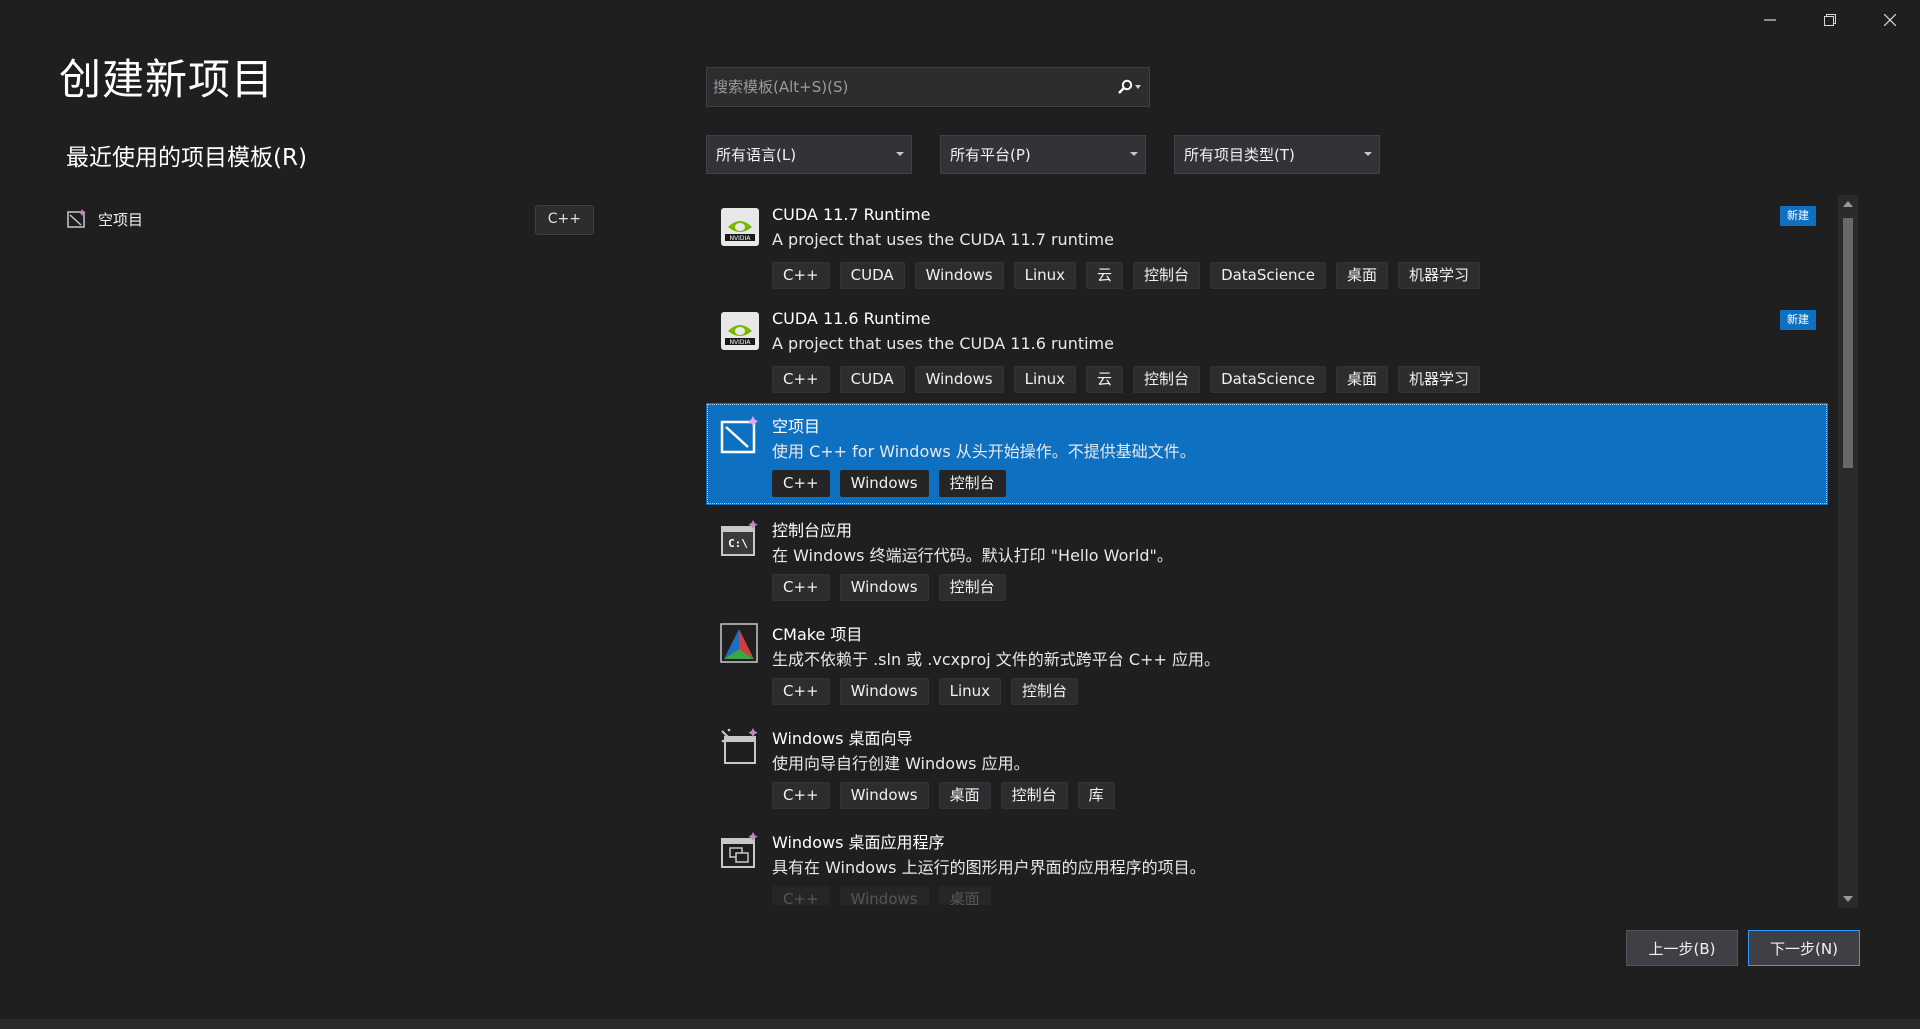  Describe the element at coordinates (167, 79) in the screenshot. I see `page-title: 创建新项目` at that location.